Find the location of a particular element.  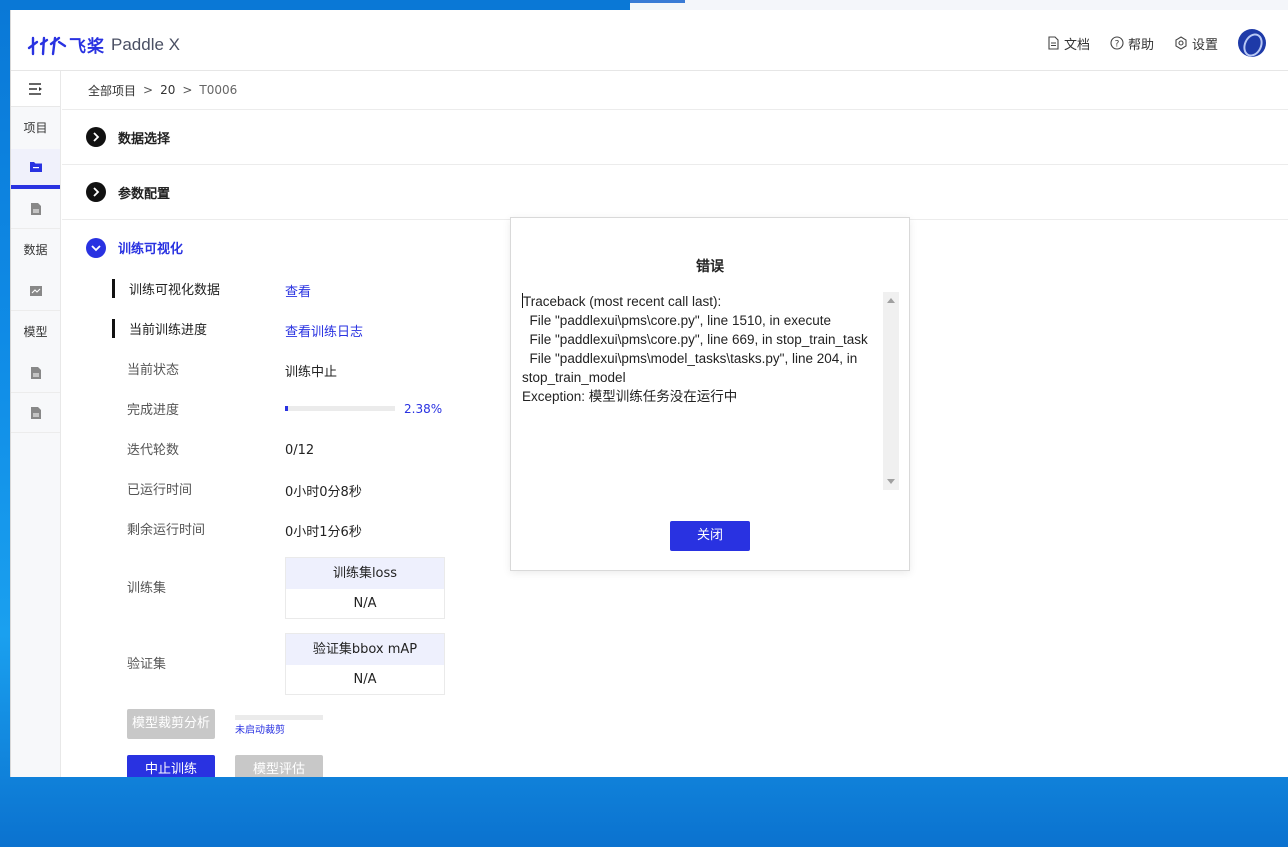

sidebar-toggle is located at coordinates (35, 89).